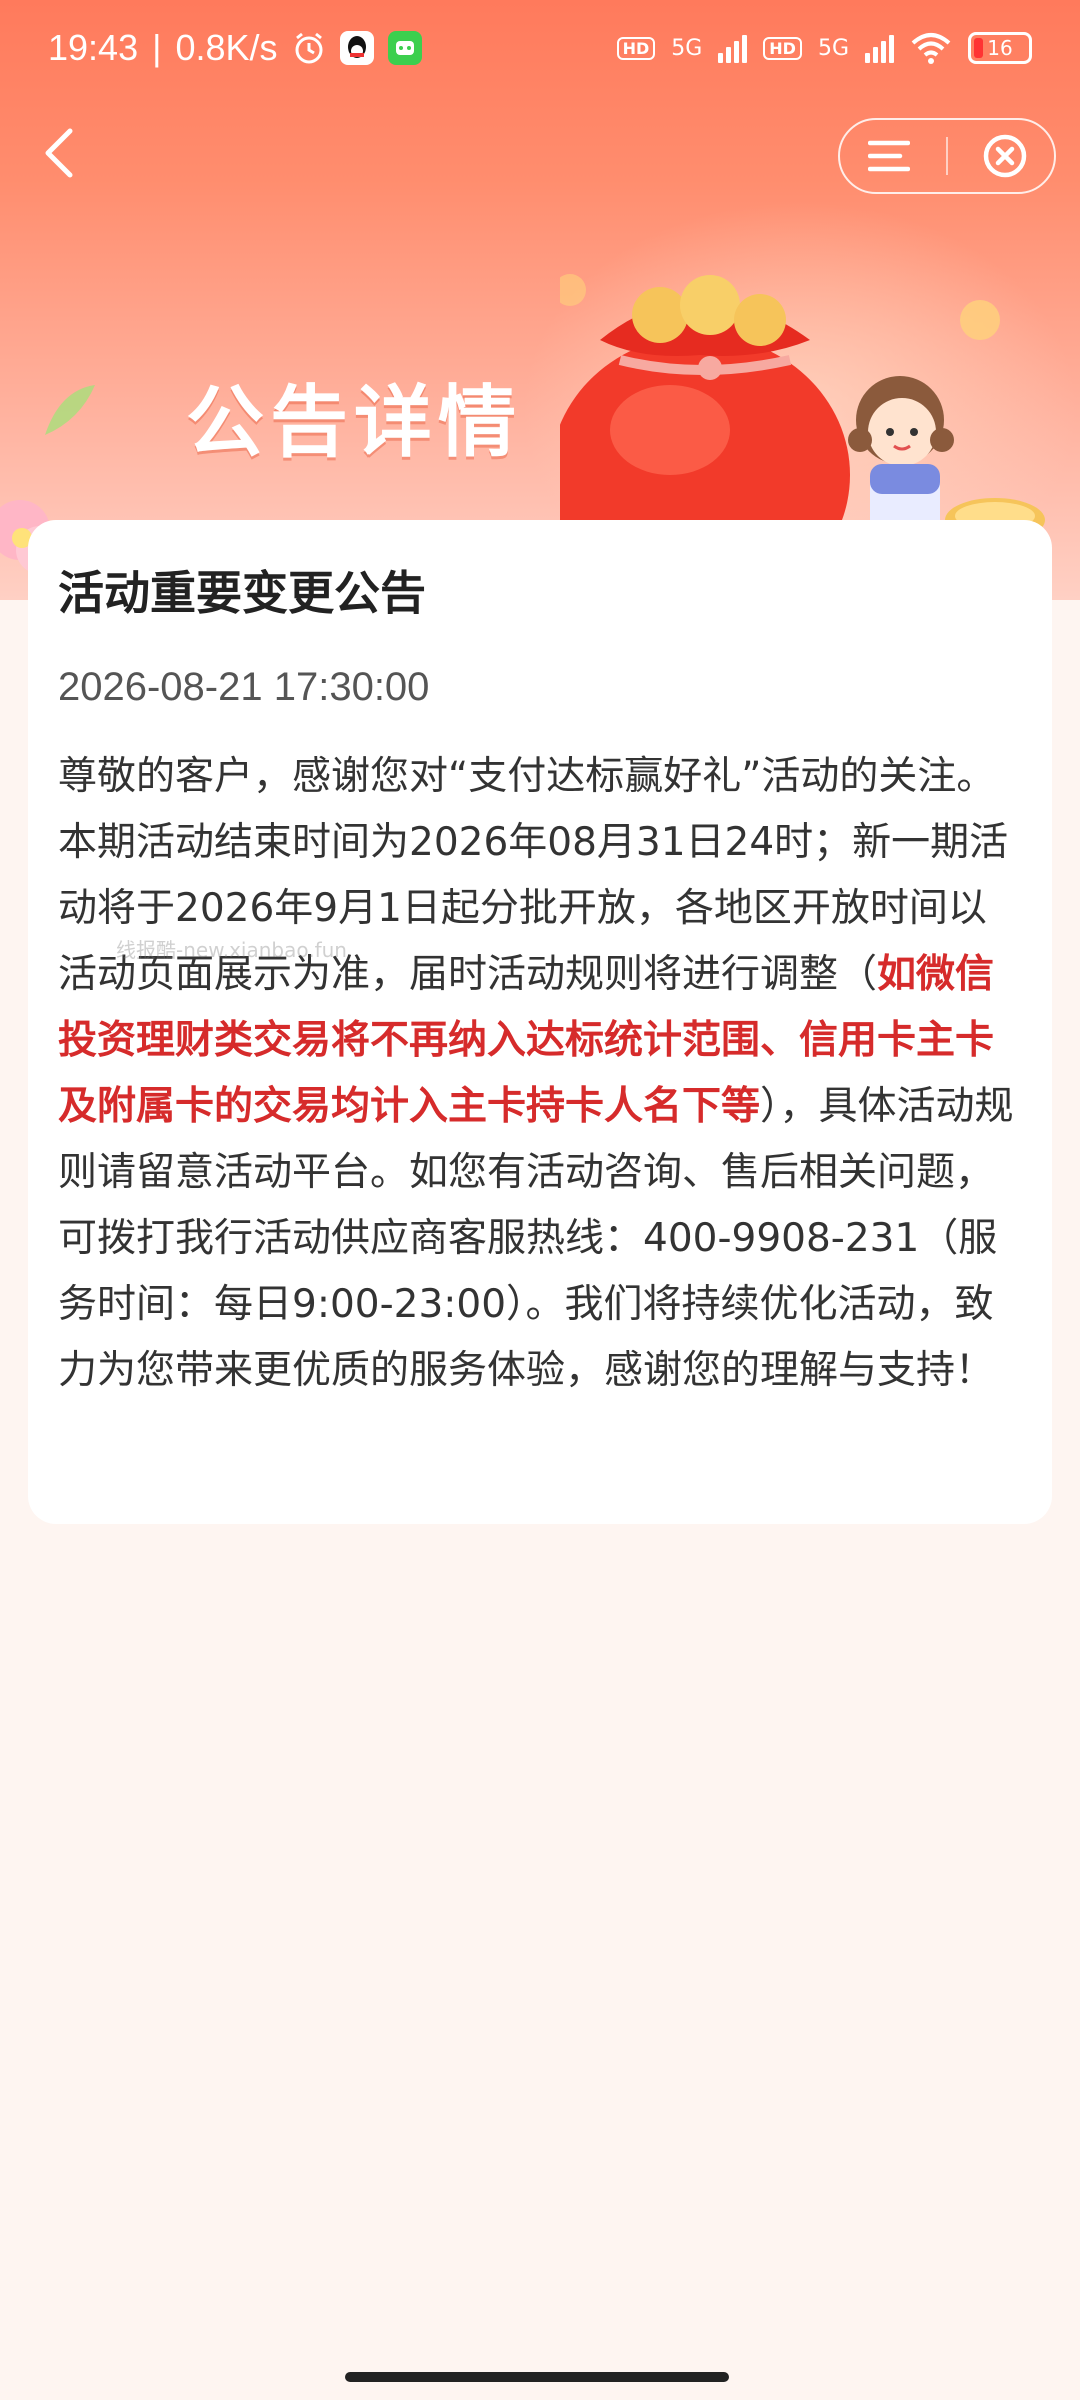 The image size is (1080, 2400). I want to click on robot-app-icon, so click(404, 48).